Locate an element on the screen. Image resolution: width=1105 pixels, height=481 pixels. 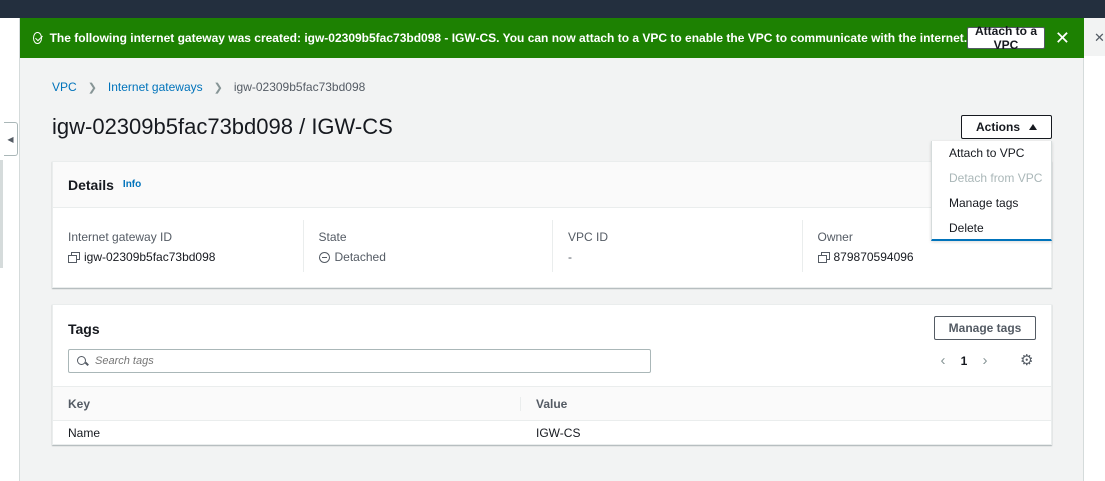
menu-item-manage-tags: Manage tags is located at coordinates (991, 202).